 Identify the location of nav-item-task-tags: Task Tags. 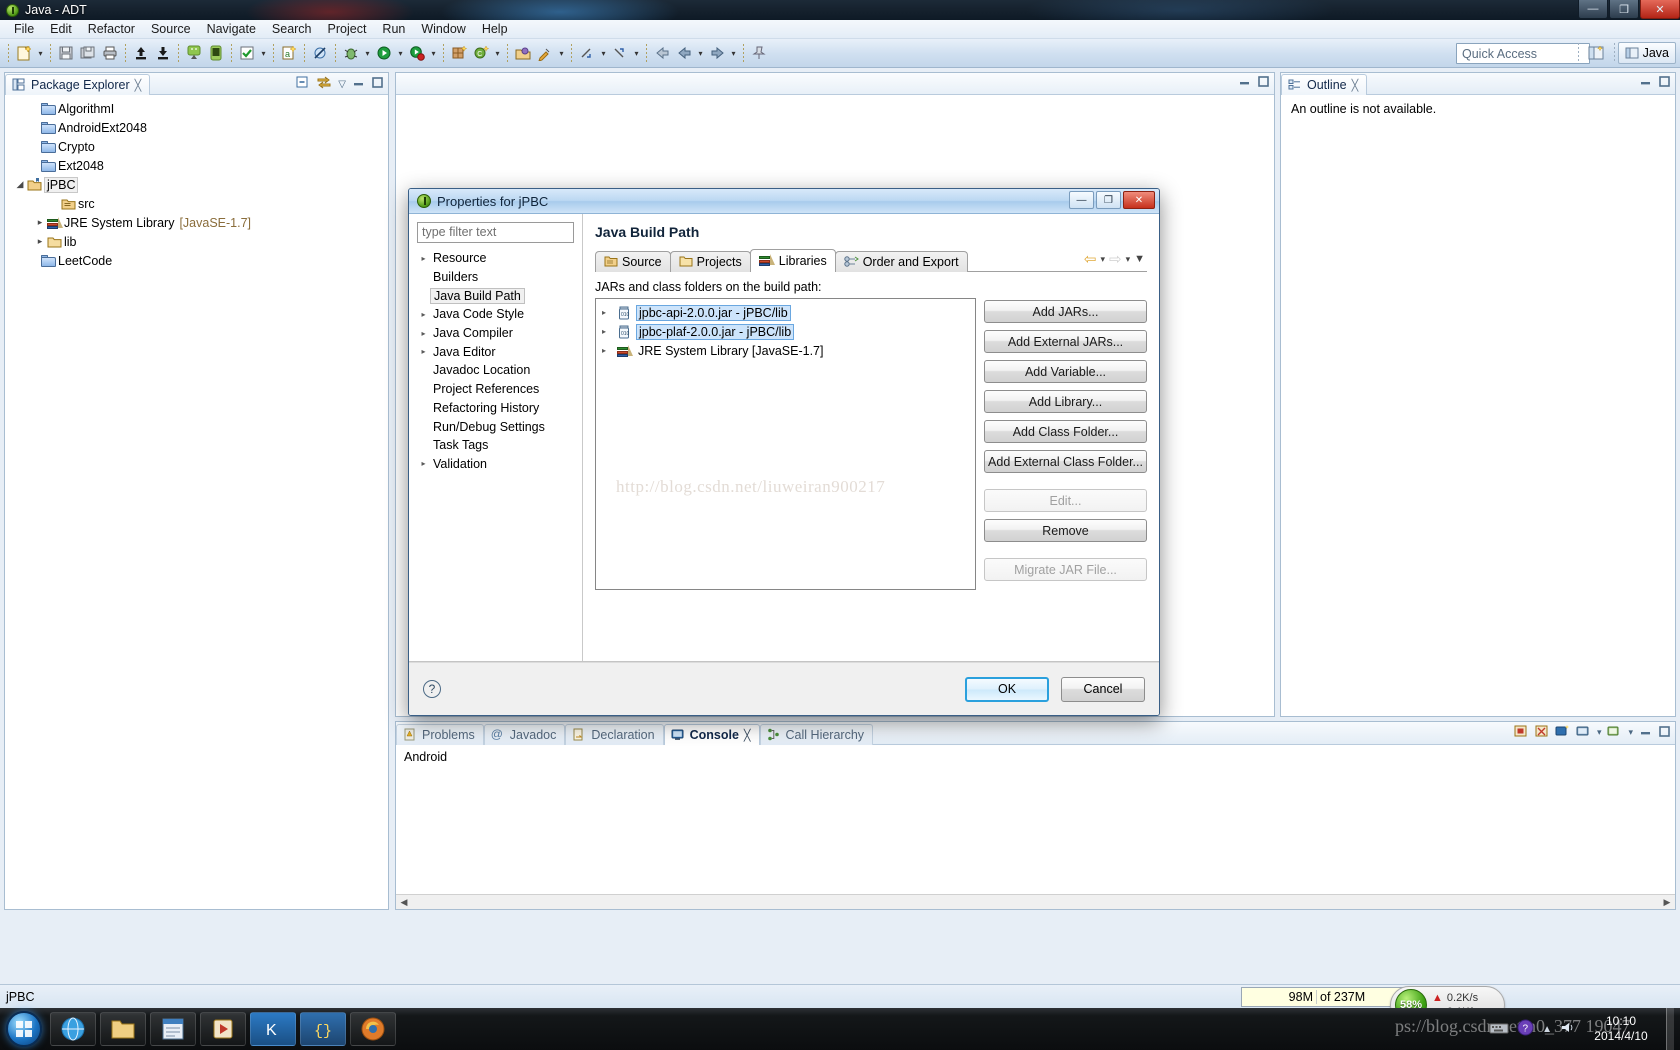
(495, 445).